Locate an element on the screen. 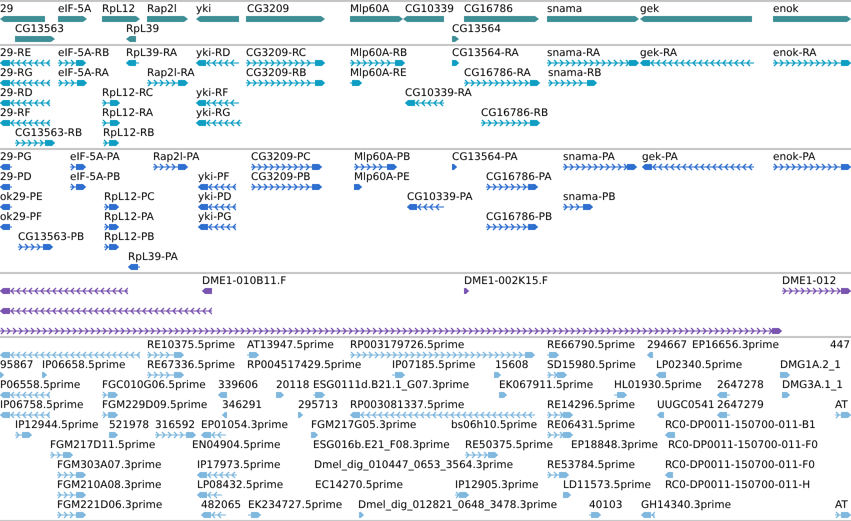  feature-label: DME1-012 is located at coordinates (809, 281).